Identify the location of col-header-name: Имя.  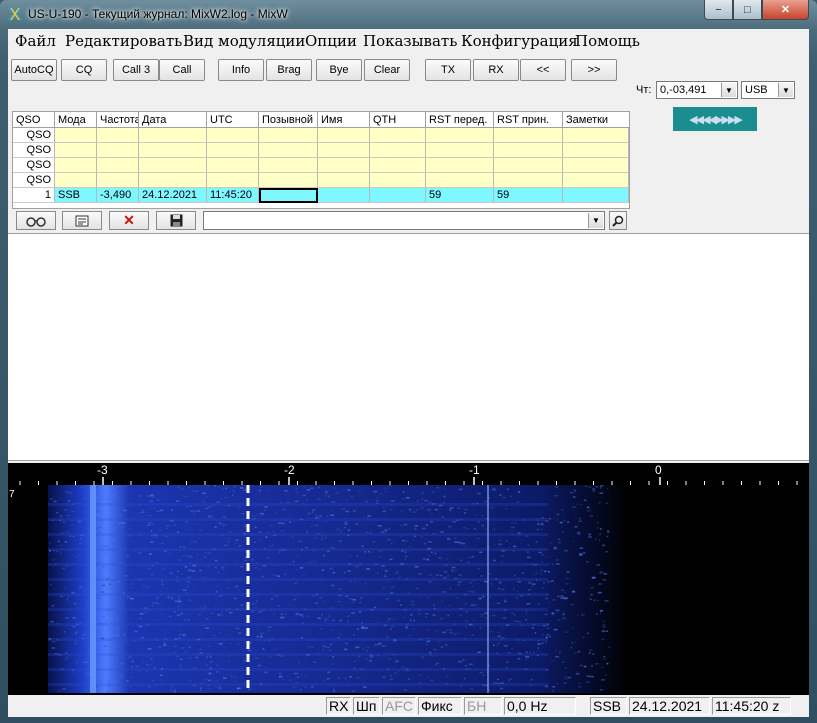
(344, 120).